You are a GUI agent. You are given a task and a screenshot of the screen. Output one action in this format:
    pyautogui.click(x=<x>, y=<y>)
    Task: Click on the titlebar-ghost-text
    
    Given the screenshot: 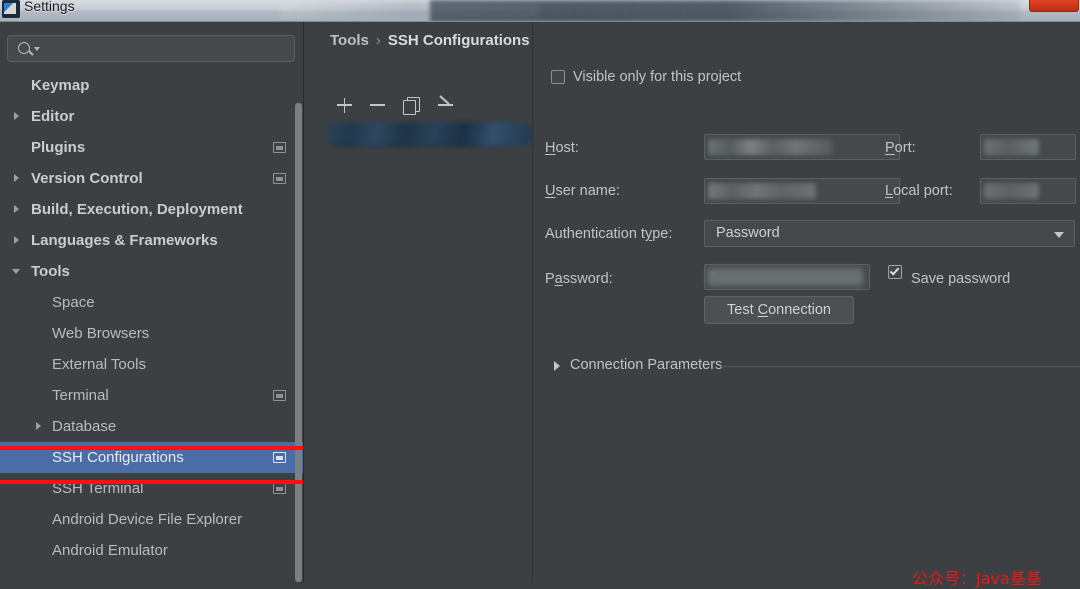 What is the action you would take?
    pyautogui.click(x=410, y=10)
    